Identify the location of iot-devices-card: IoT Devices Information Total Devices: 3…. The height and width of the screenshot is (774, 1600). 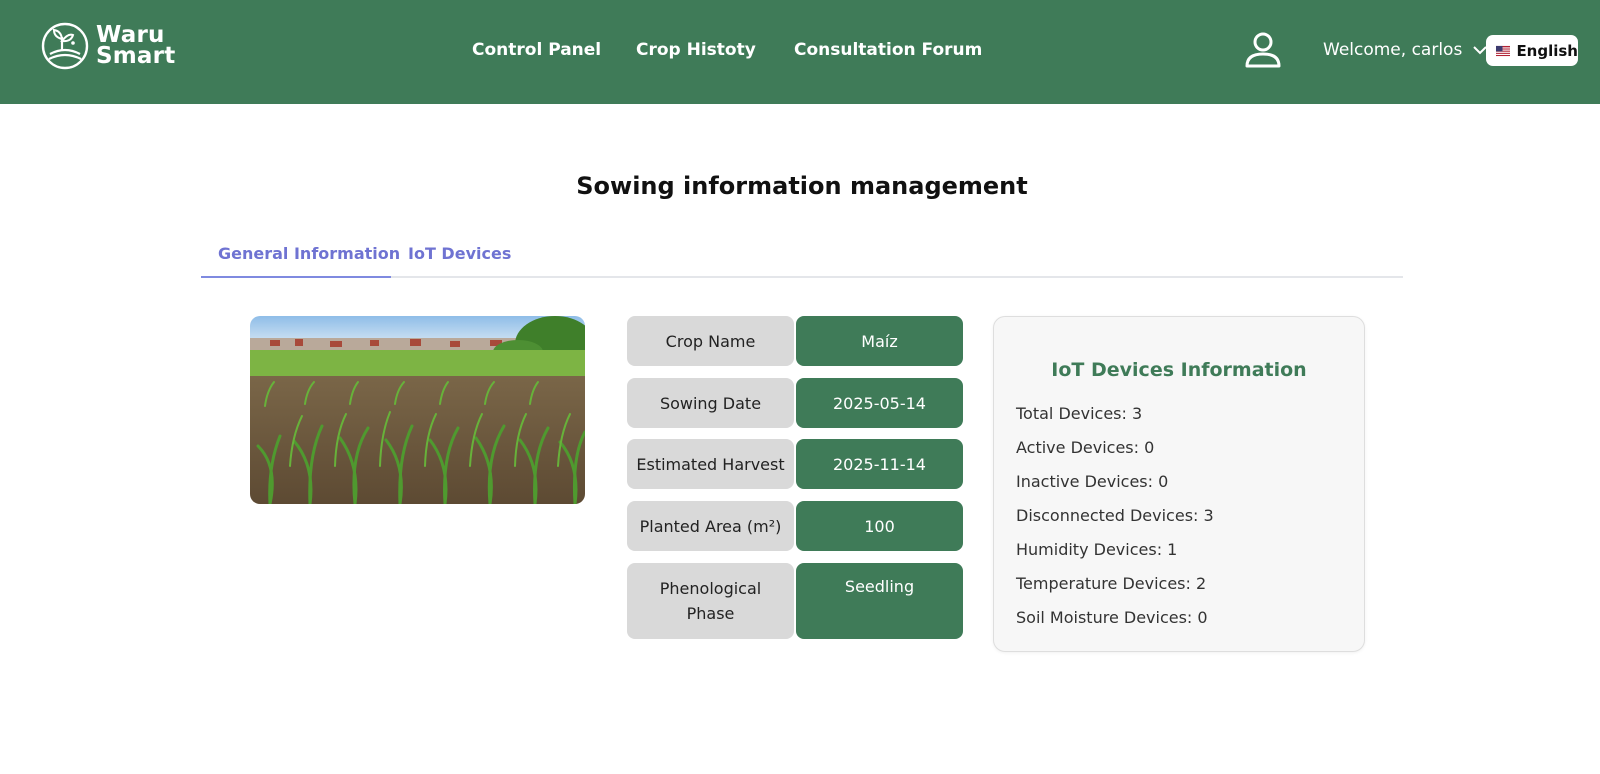
(1179, 484).